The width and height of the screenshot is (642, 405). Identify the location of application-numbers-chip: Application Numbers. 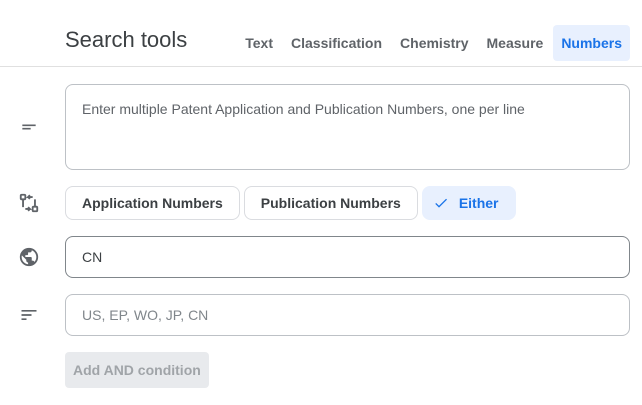
(152, 203).